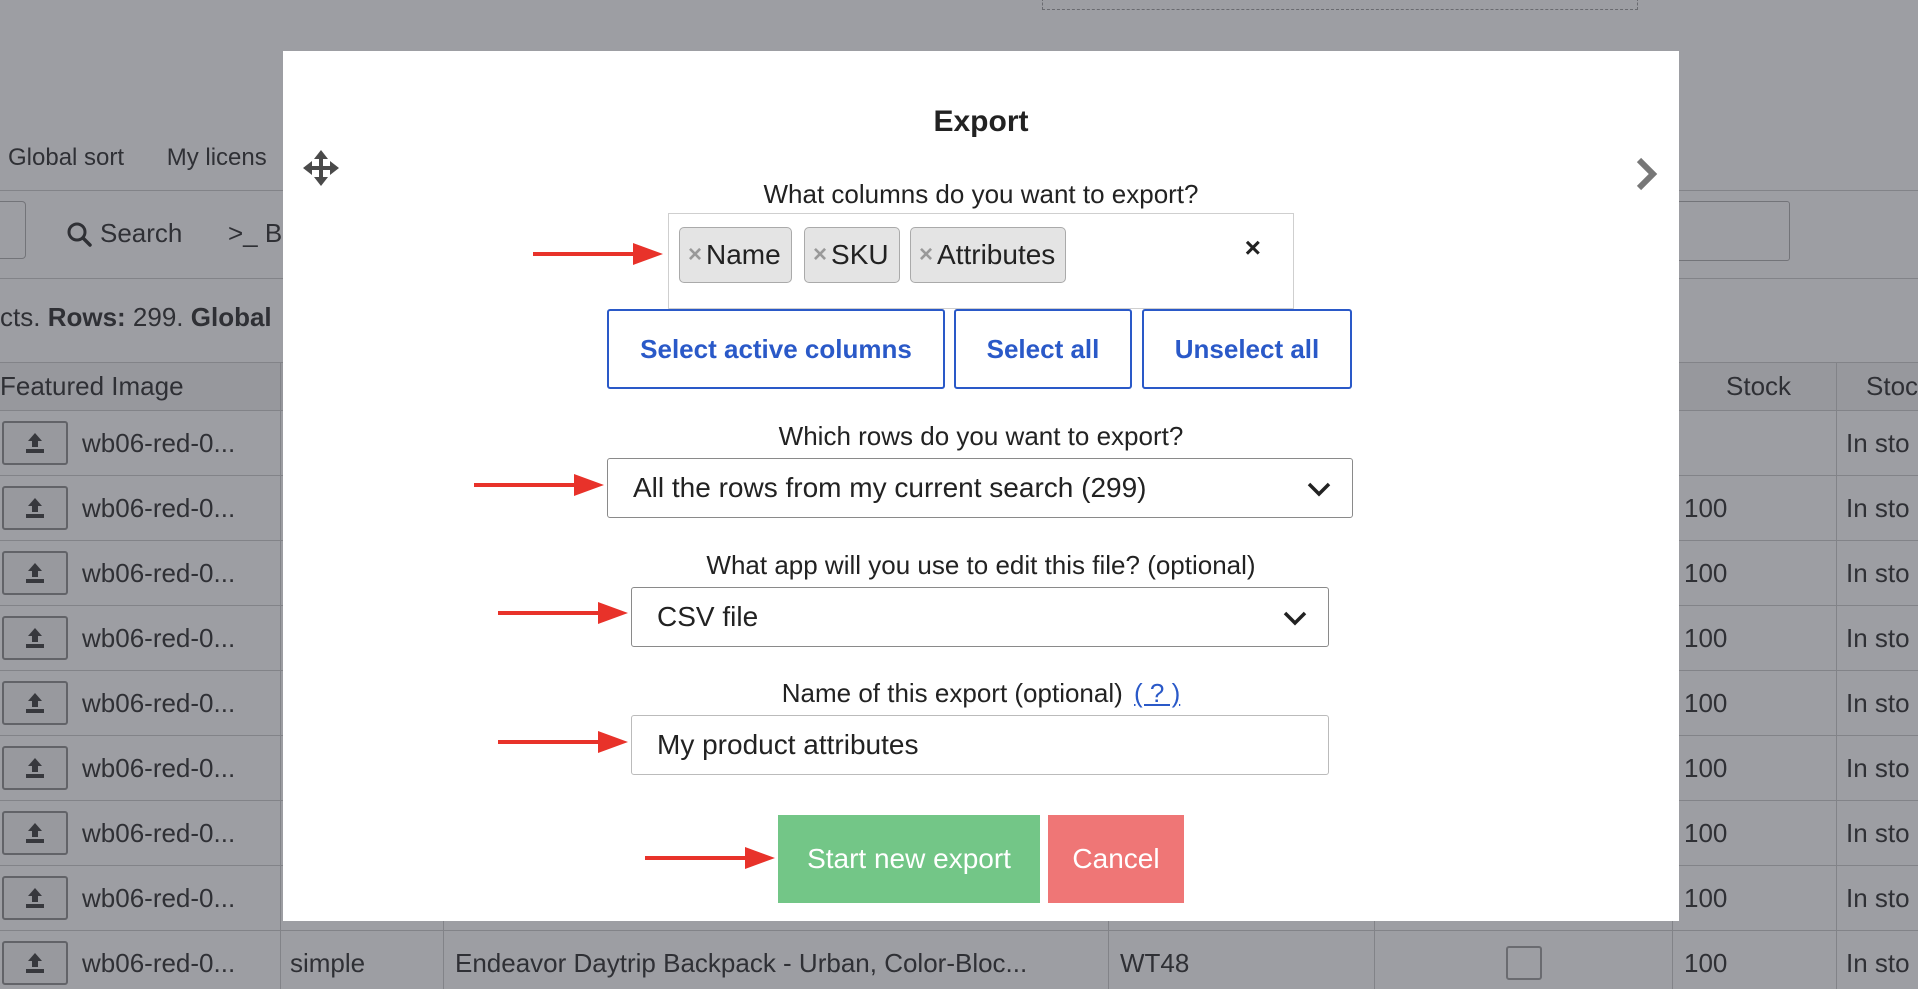 This screenshot has height=995, width=1918. I want to click on tag-sku: × SKU, so click(852, 255).